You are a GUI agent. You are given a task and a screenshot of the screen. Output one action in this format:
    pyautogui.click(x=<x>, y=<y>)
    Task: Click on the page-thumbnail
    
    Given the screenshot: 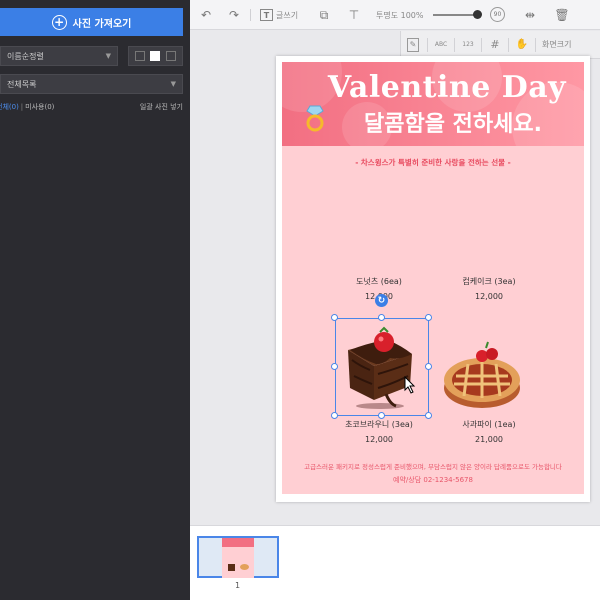 What is the action you would take?
    pyautogui.click(x=238, y=557)
    